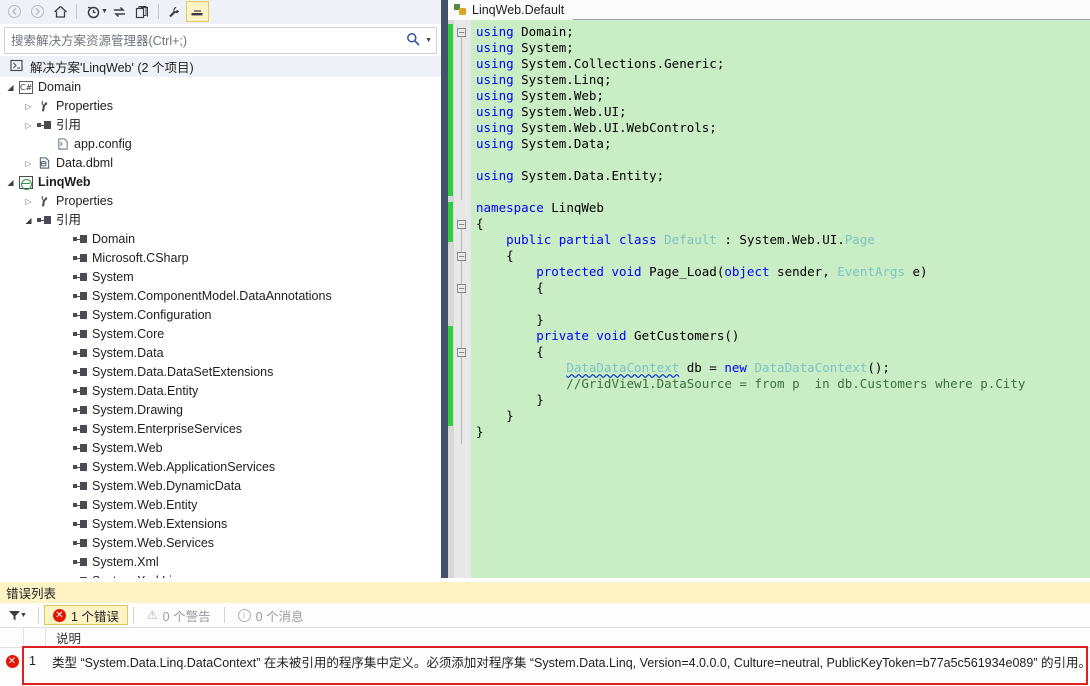 The height and width of the screenshot is (686, 1090). What do you see at coordinates (461, 224) in the screenshot?
I see `outline-collapse-namespace: −` at bounding box center [461, 224].